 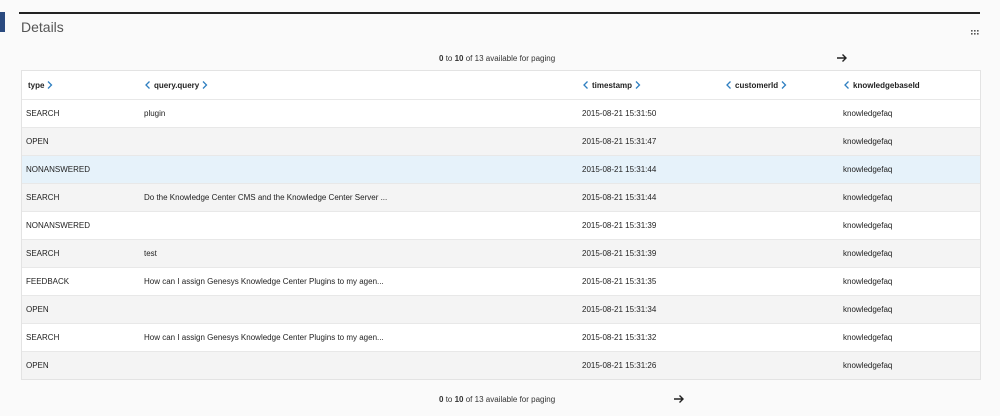 What do you see at coordinates (756, 85) in the screenshot?
I see `column-header-customerid: customerId` at bounding box center [756, 85].